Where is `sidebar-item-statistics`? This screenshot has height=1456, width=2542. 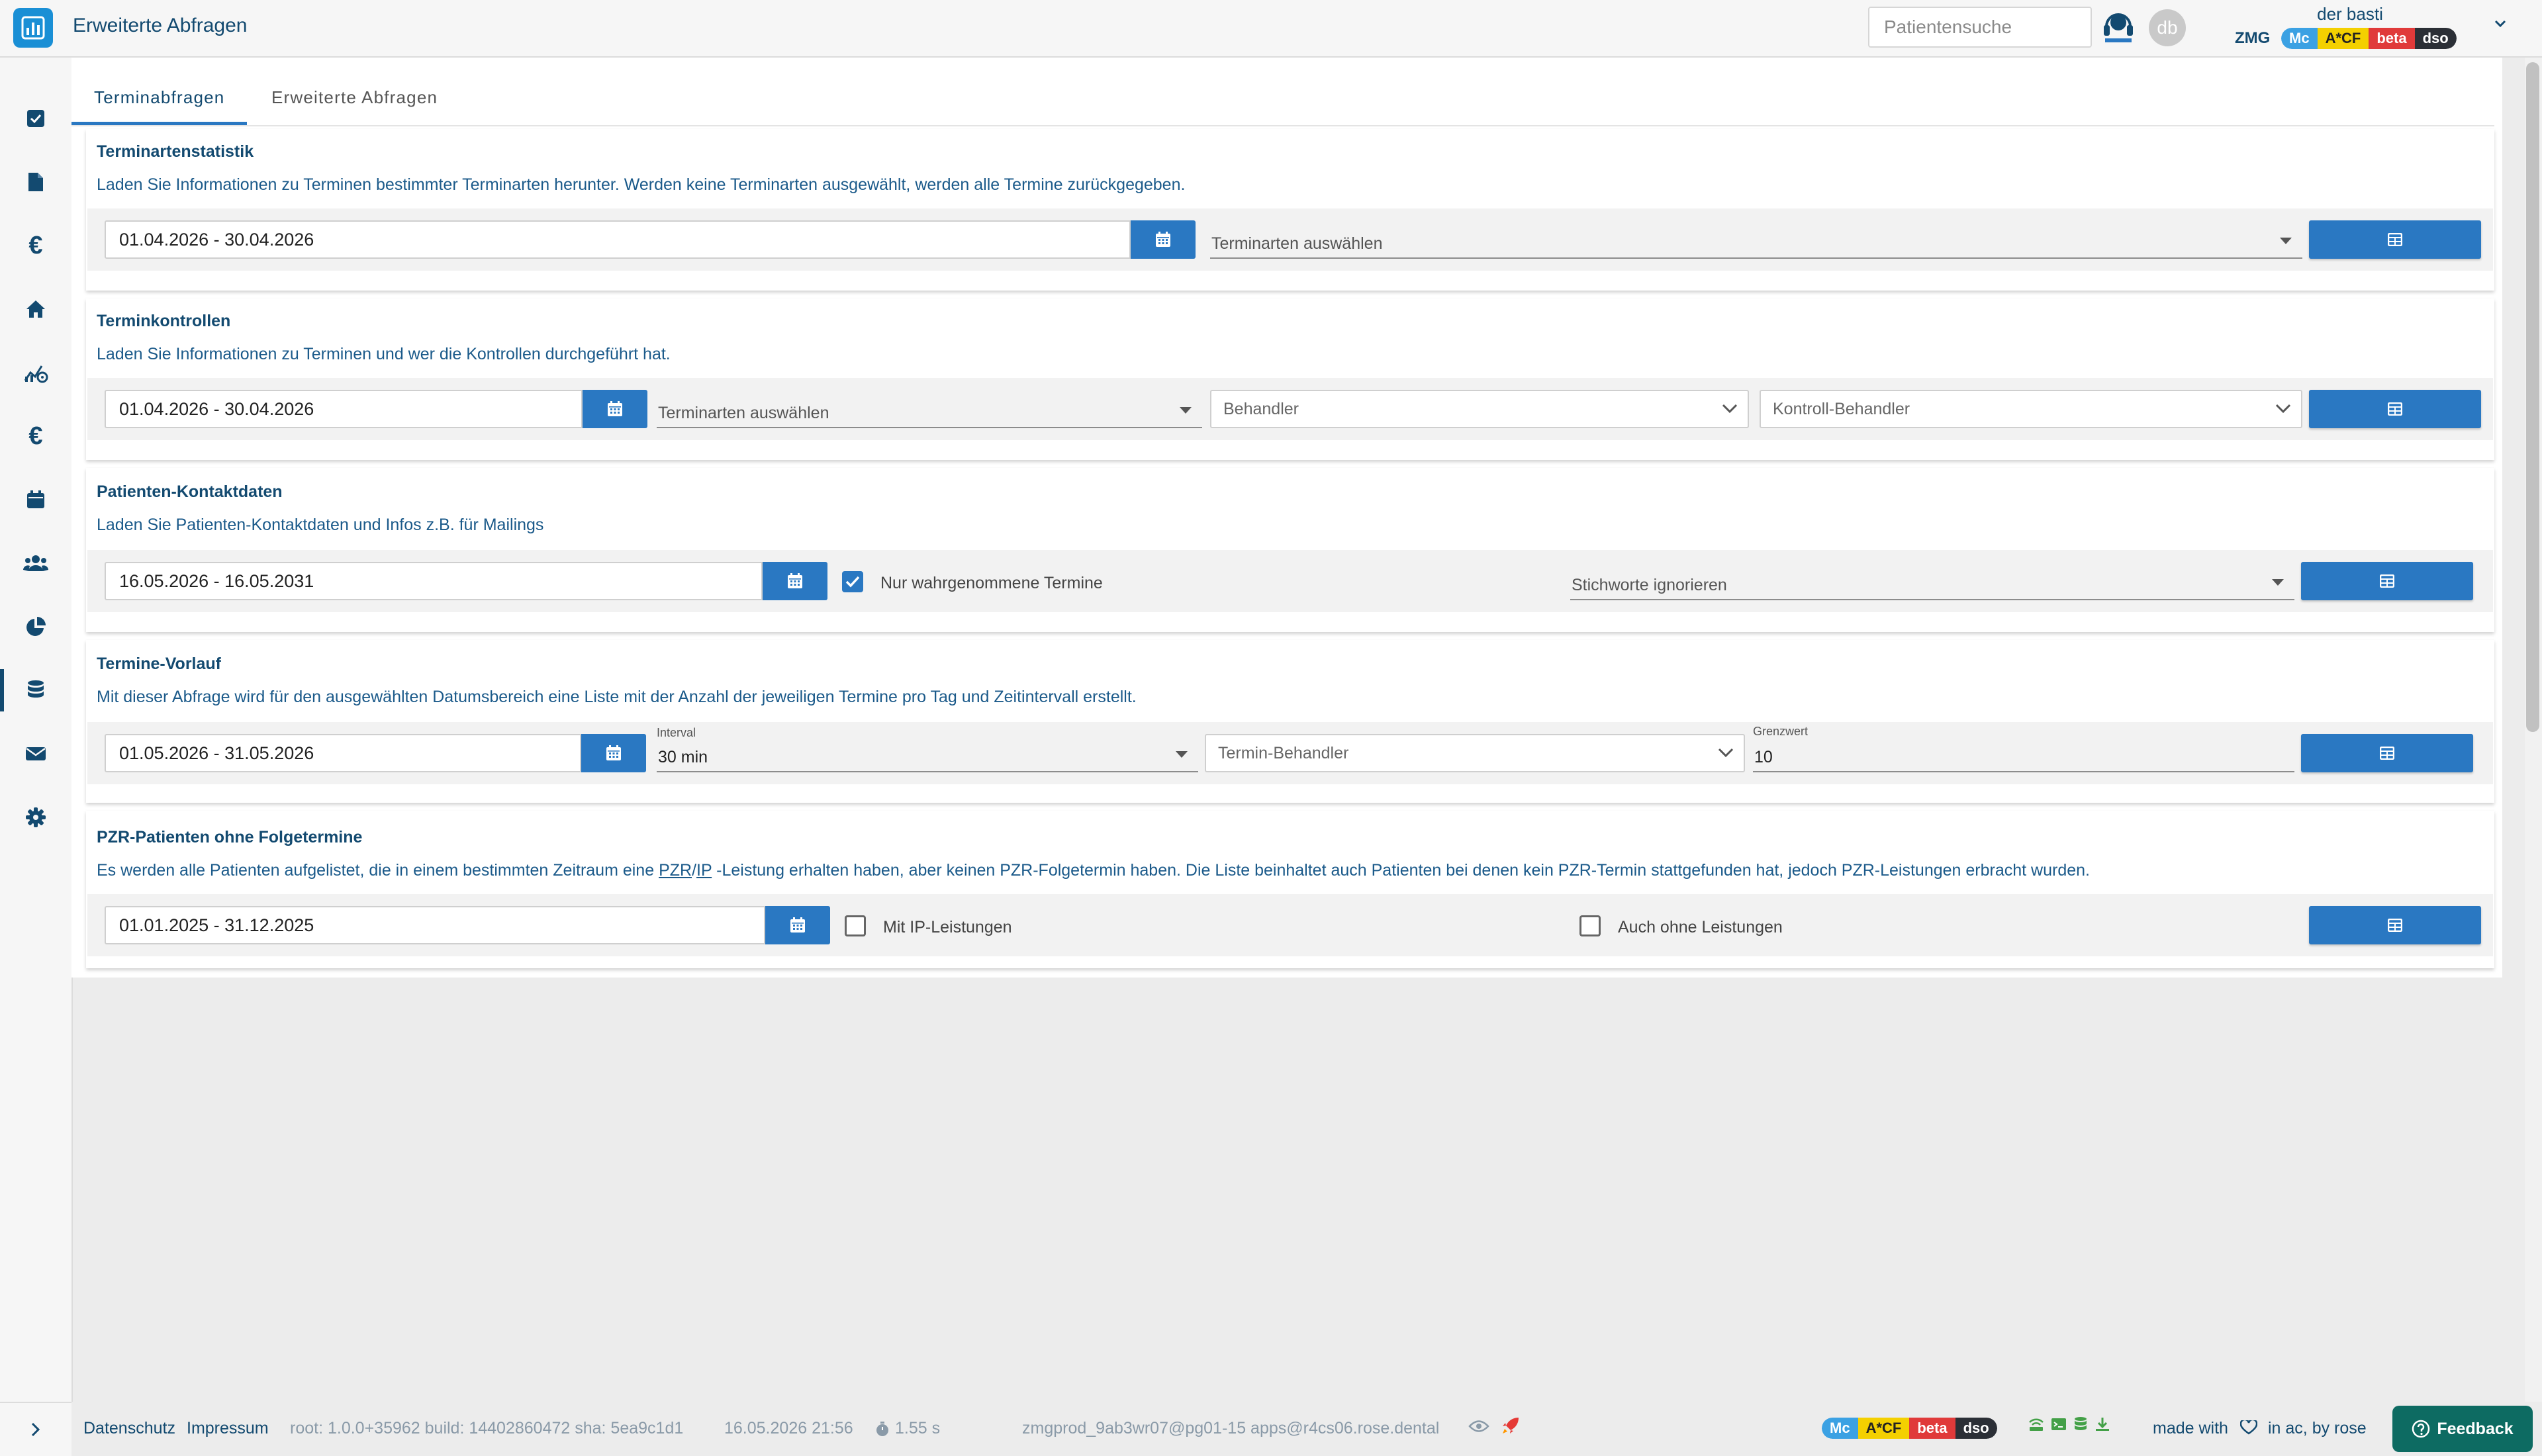 sidebar-item-statistics is located at coordinates (36, 372).